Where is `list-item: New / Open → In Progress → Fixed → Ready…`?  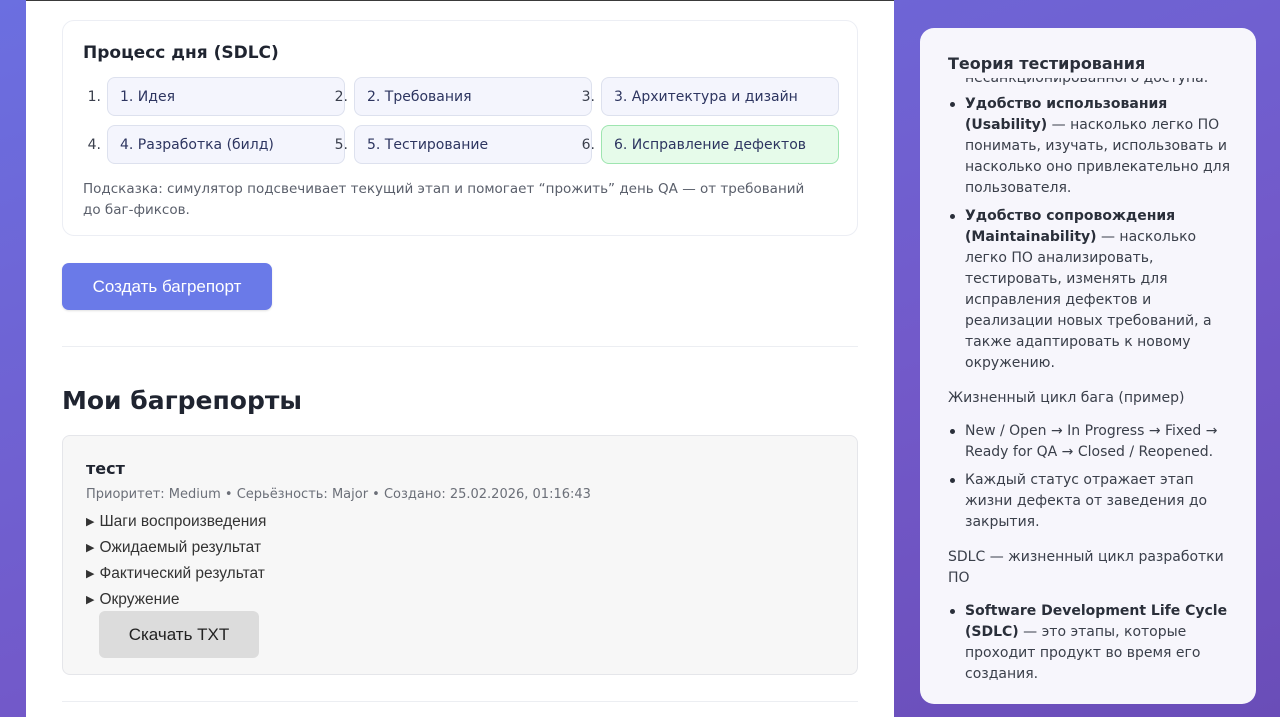 list-item: New / Open → In Progress → Fixed → Ready… is located at coordinates (1093, 442).